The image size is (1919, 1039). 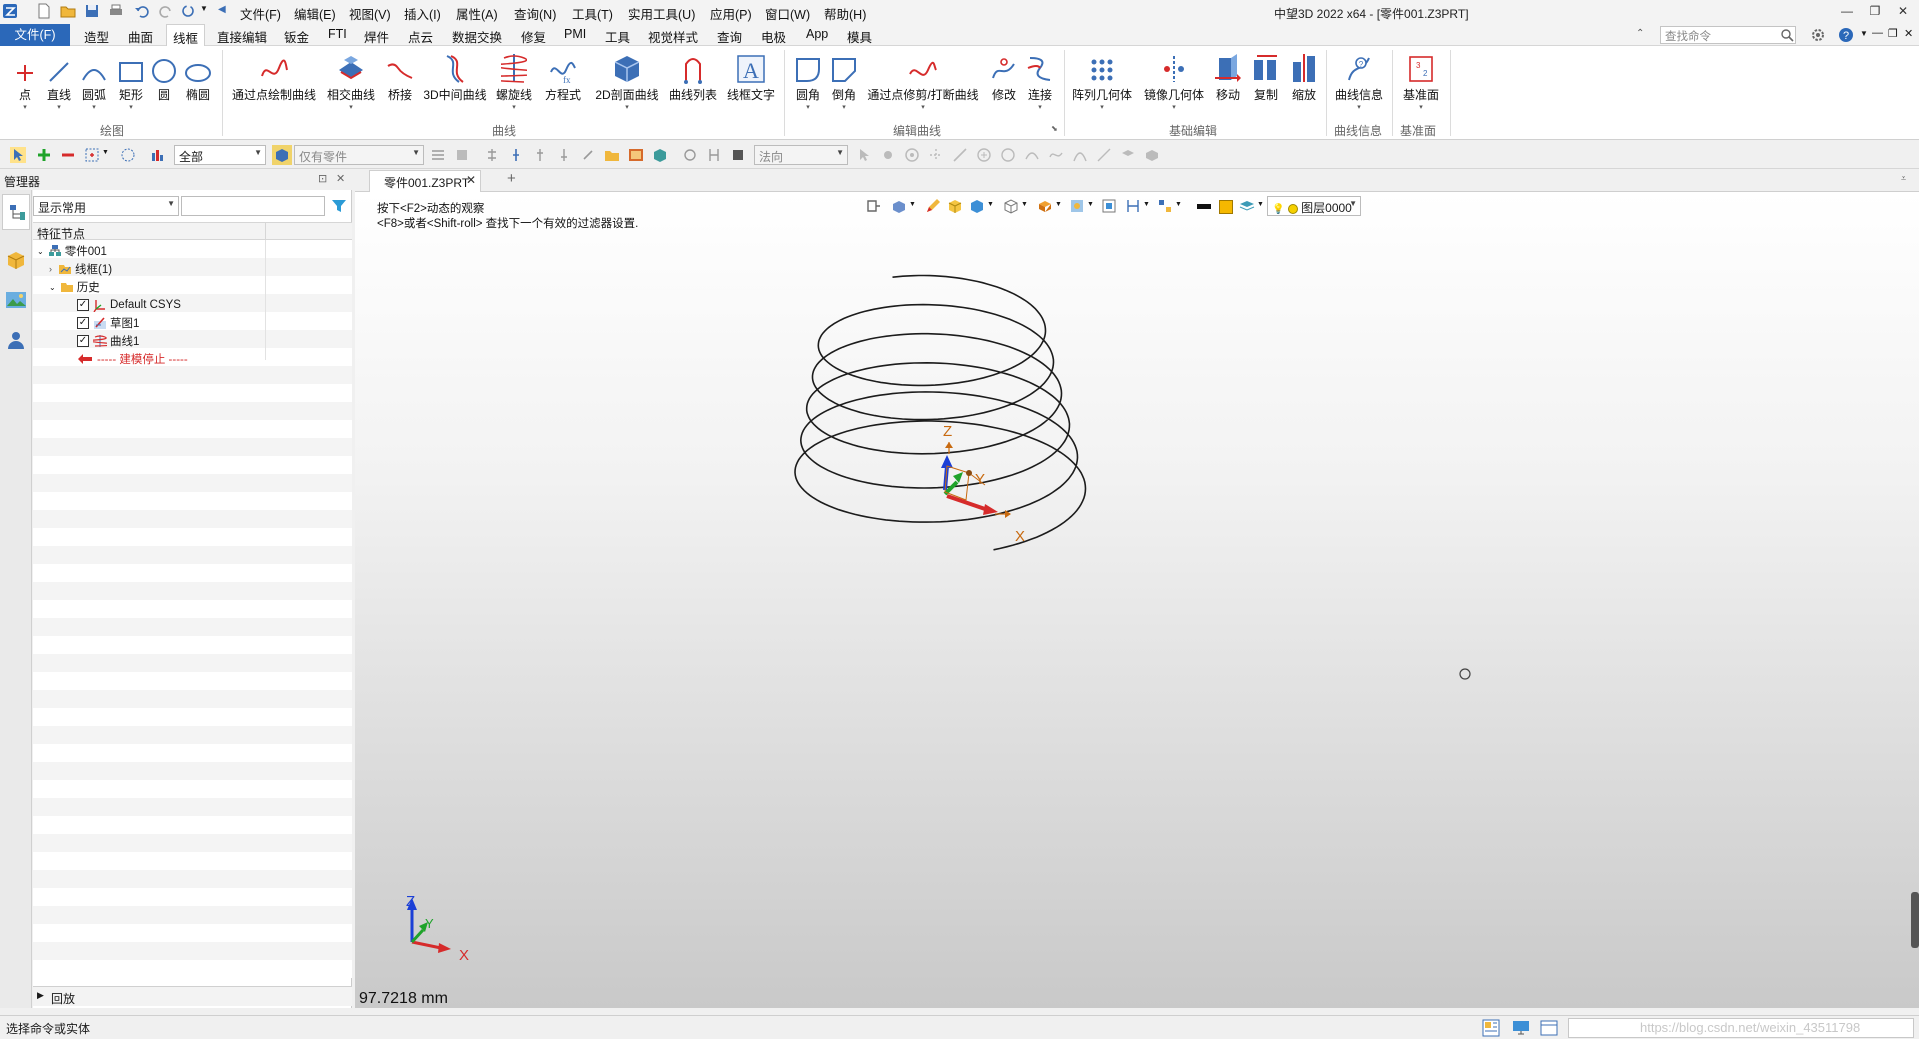 What do you see at coordinates (359, 155) in the screenshot?
I see `scope-select: 仅有零件 ▼` at bounding box center [359, 155].